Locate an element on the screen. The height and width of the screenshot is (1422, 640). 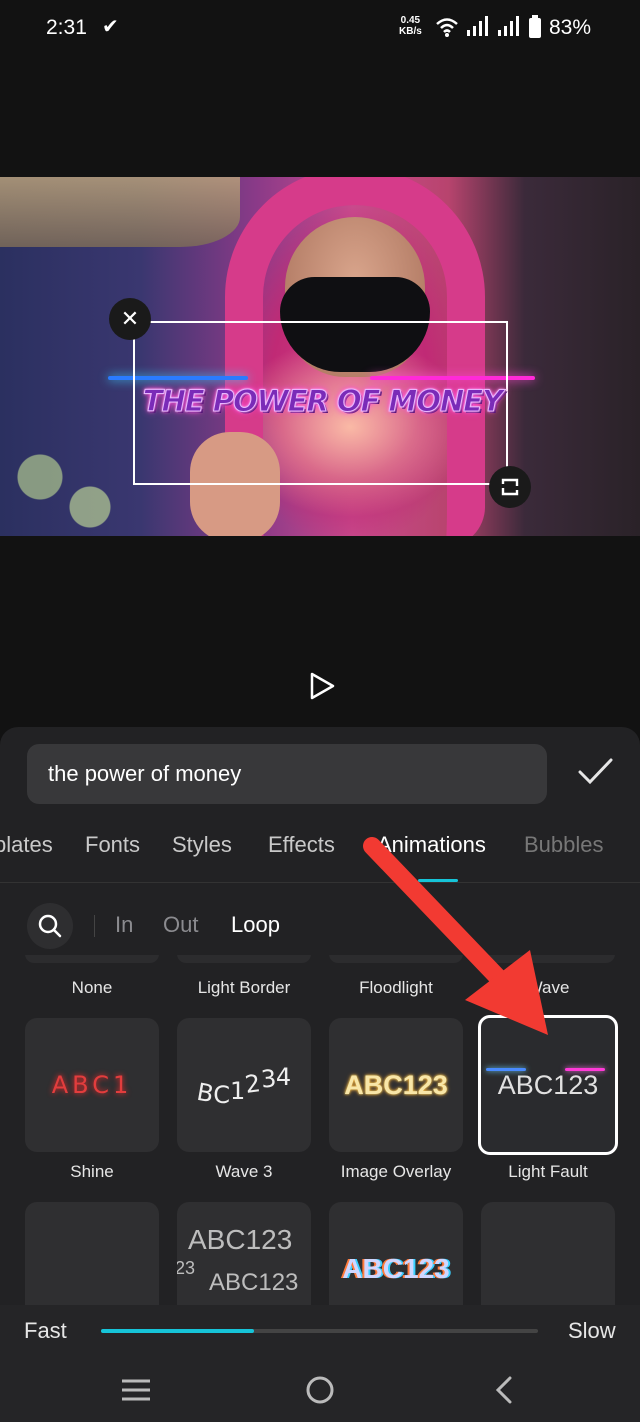
filter-in: In is located at coordinates (124, 925).